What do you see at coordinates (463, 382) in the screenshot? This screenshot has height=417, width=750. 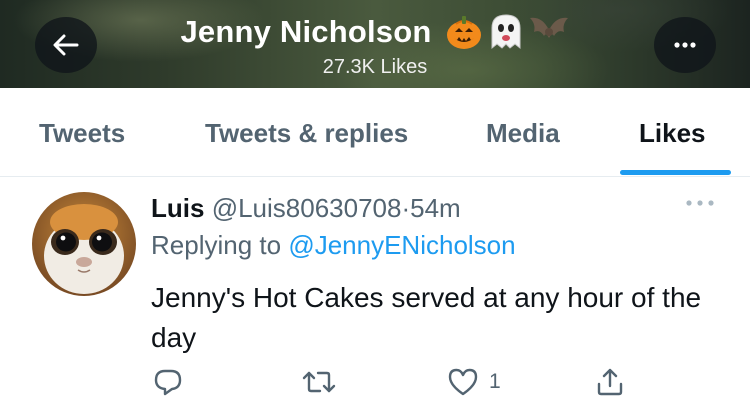 I see `heart-icon` at bounding box center [463, 382].